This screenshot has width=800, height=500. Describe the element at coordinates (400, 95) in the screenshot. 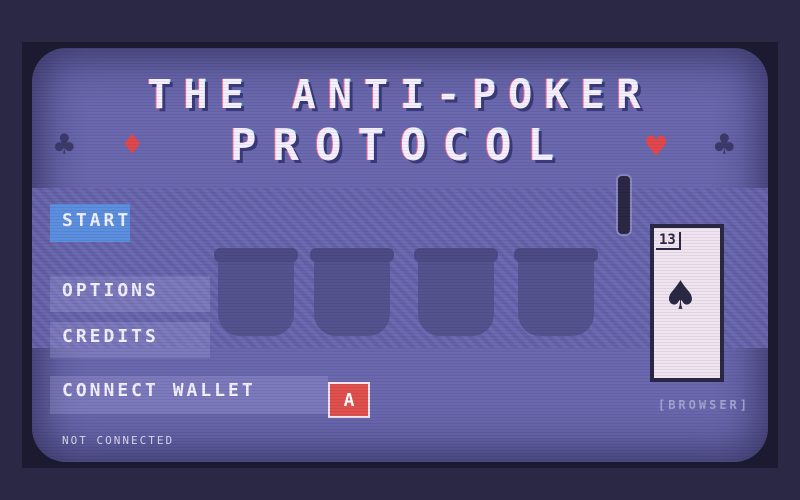

I see `title-line-1: THE ANTI-POKER` at that location.